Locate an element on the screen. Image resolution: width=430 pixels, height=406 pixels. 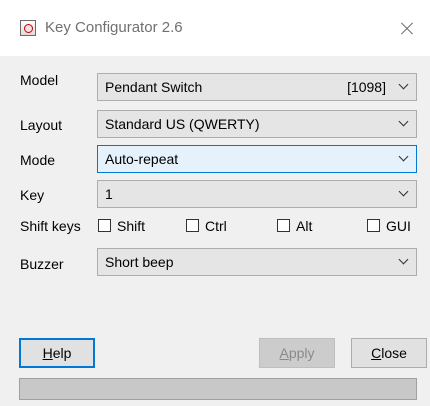
layout-value: Standard US (QWERTY) is located at coordinates (182, 124).